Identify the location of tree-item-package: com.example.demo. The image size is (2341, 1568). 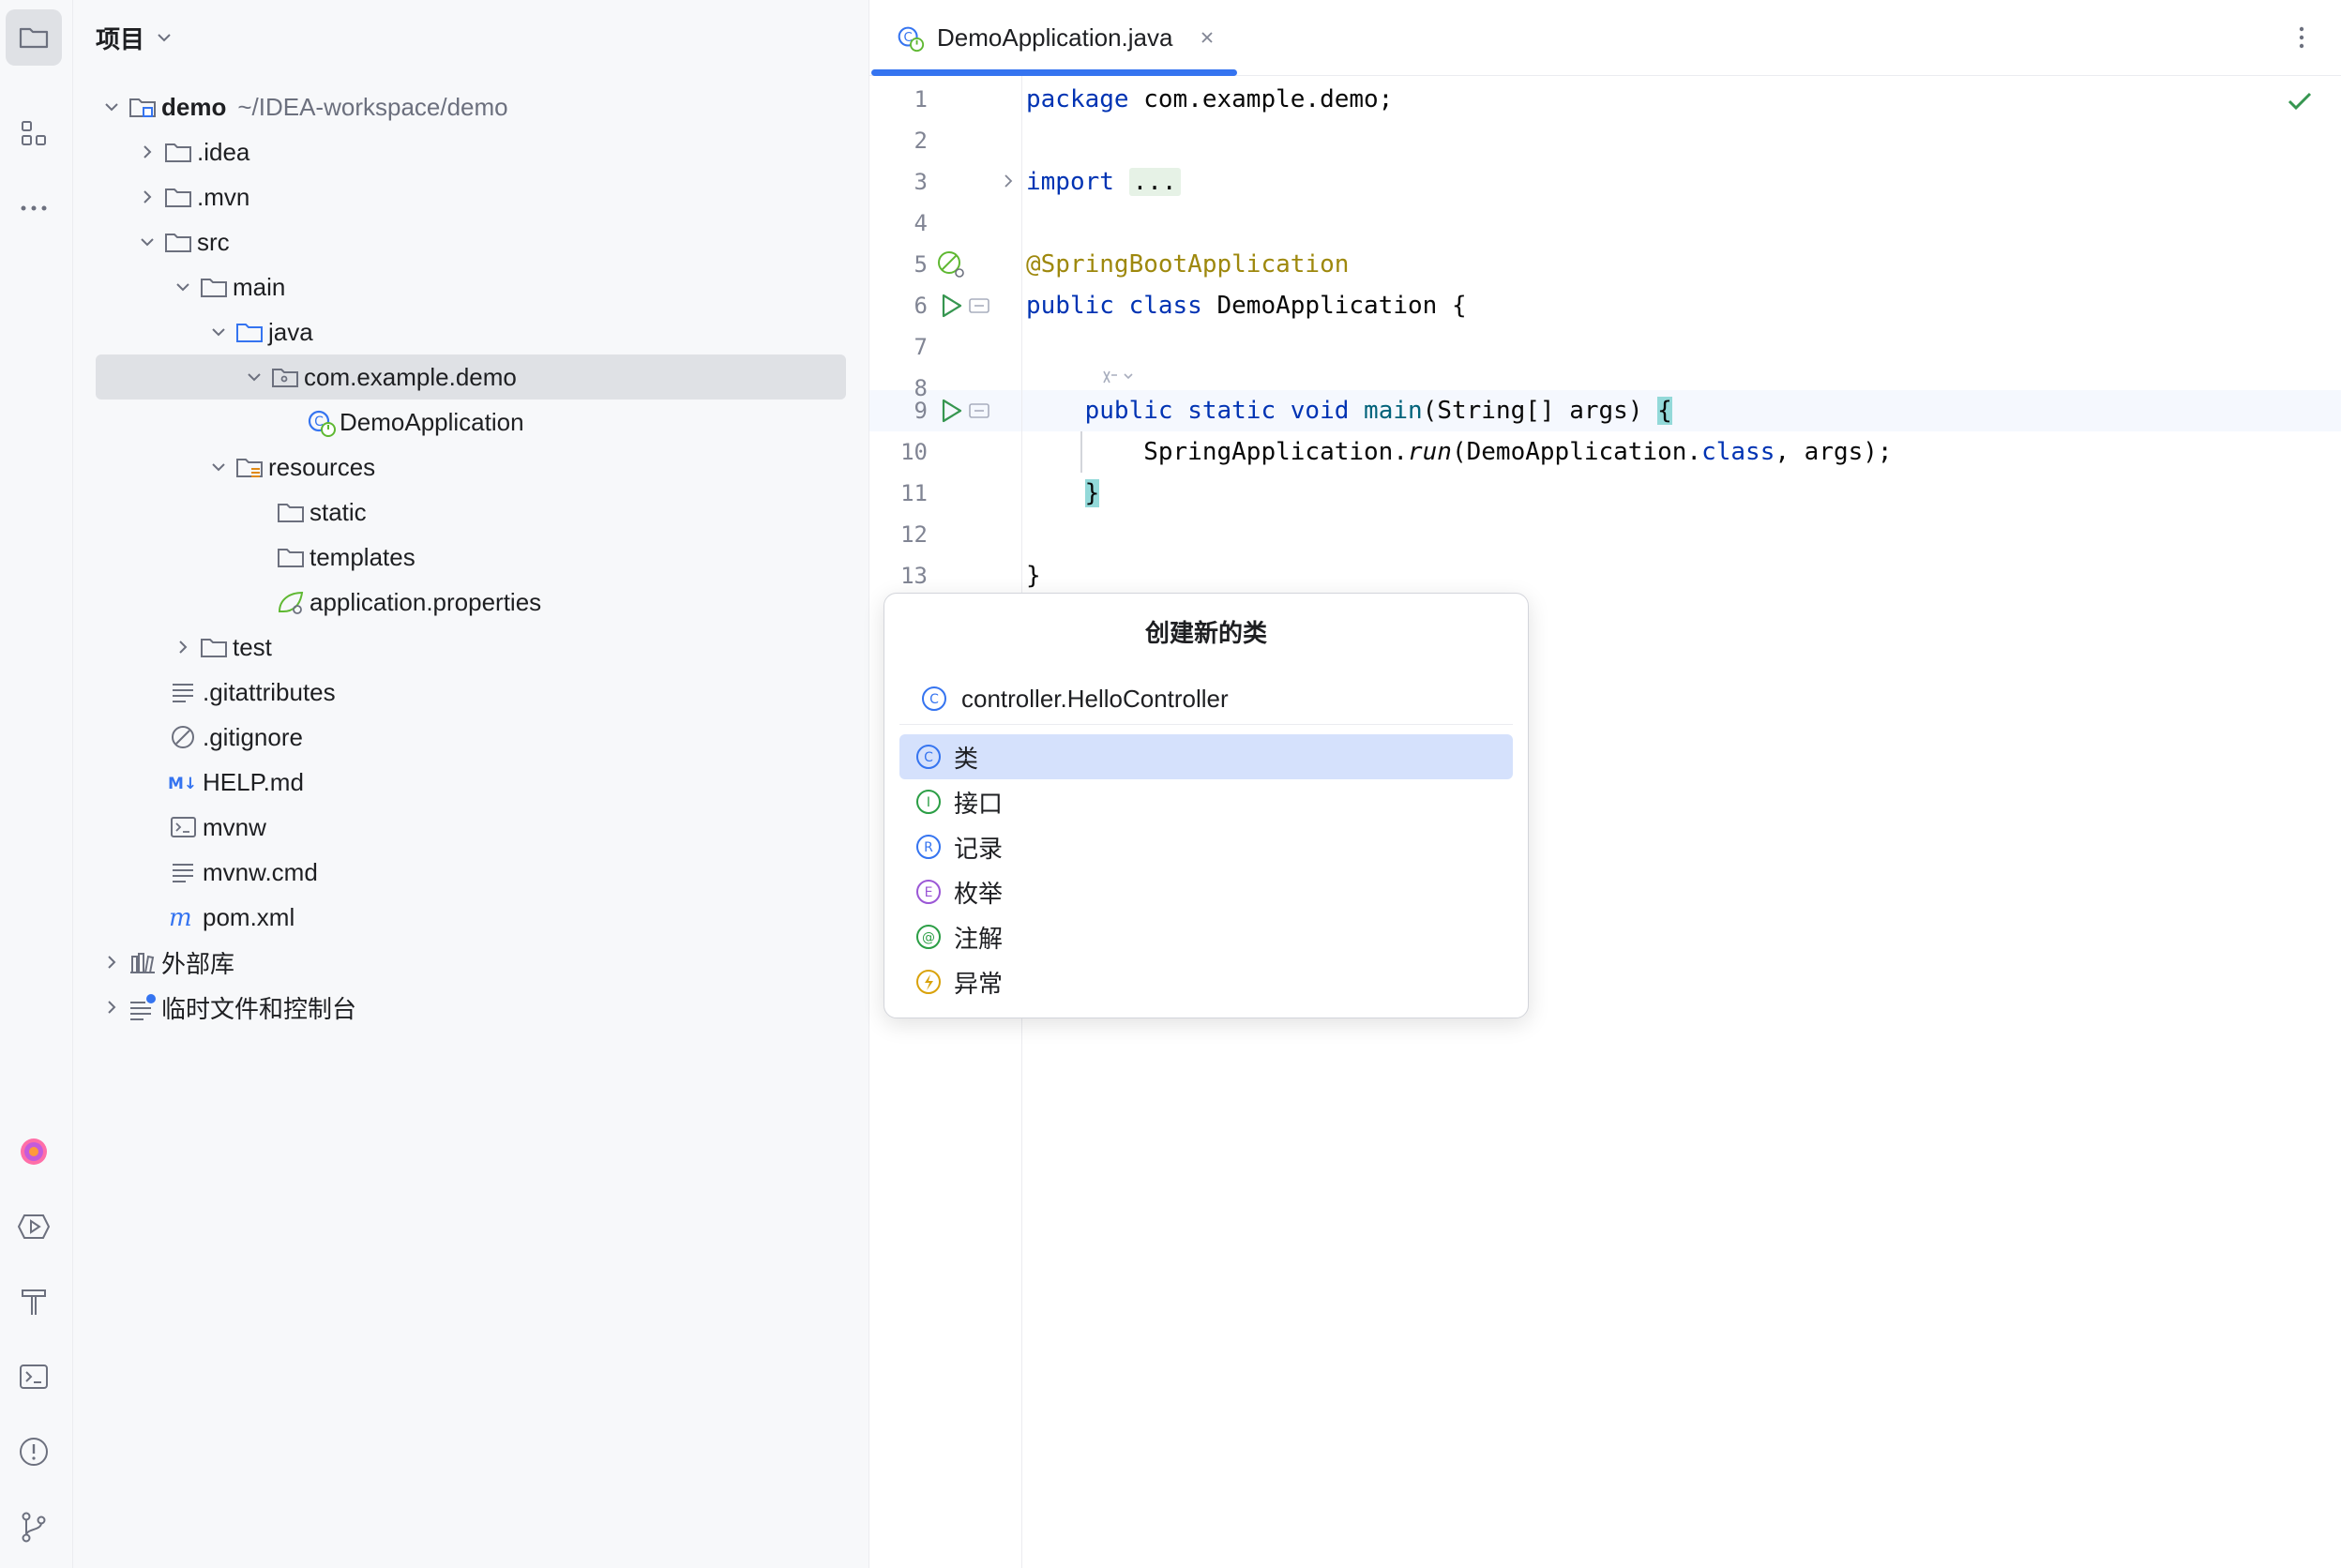
(378, 377).